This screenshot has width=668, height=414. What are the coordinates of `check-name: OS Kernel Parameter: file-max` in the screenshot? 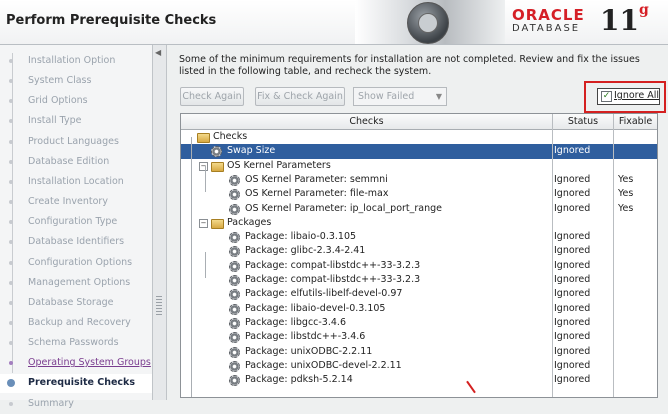 It's located at (317, 194).